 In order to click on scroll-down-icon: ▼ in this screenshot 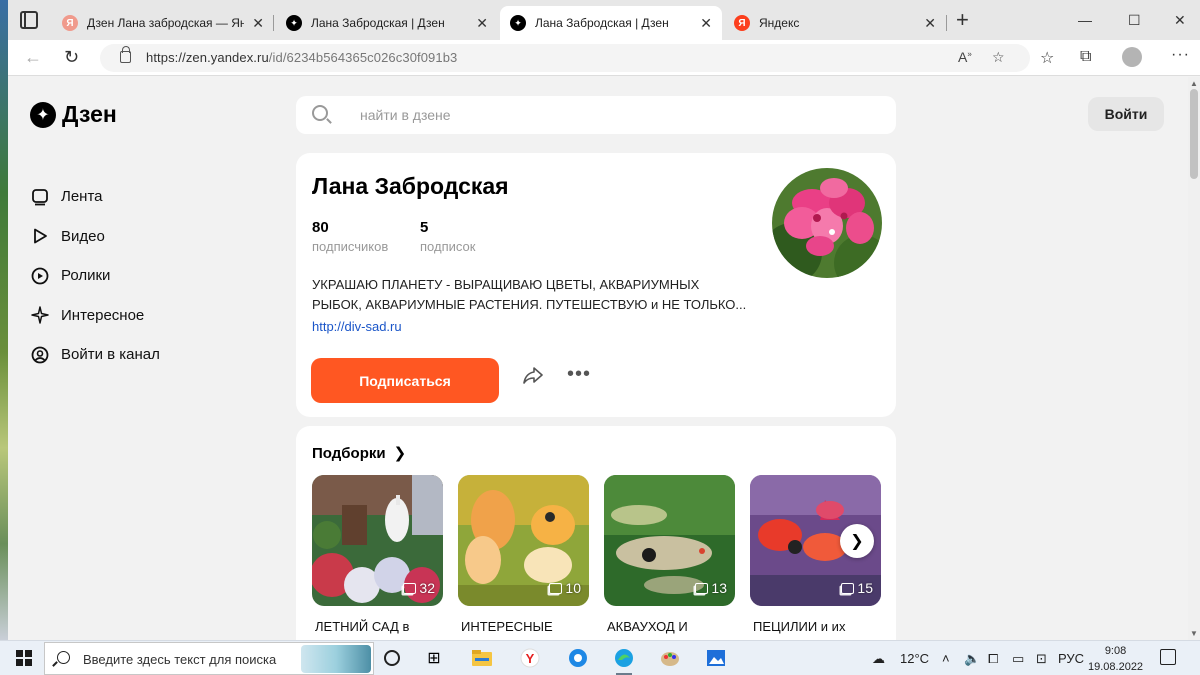, I will do `click(1194, 633)`.